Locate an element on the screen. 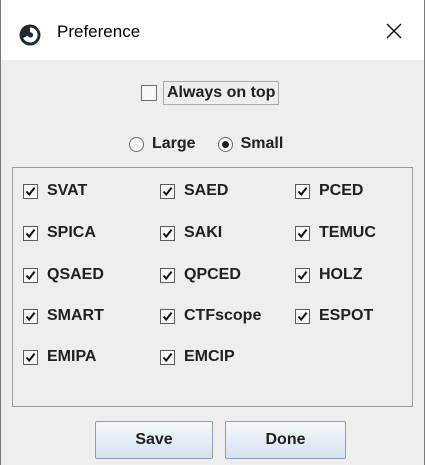  option-label: PCED is located at coordinates (341, 190).